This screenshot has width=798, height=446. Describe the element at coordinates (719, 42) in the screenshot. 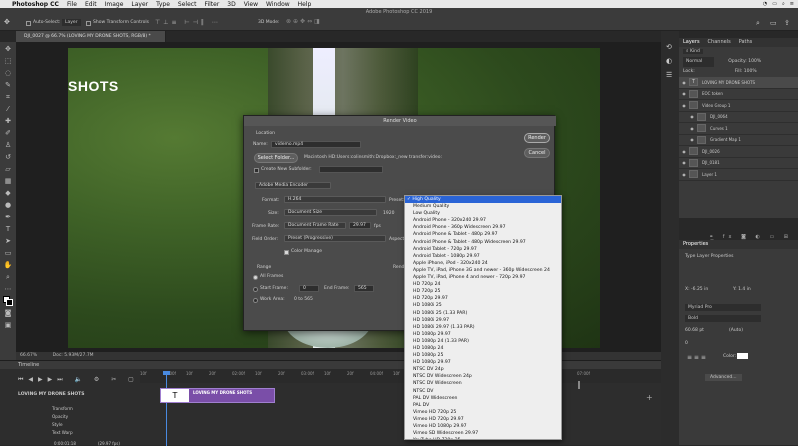

I see `tab-channels: Channels` at that location.